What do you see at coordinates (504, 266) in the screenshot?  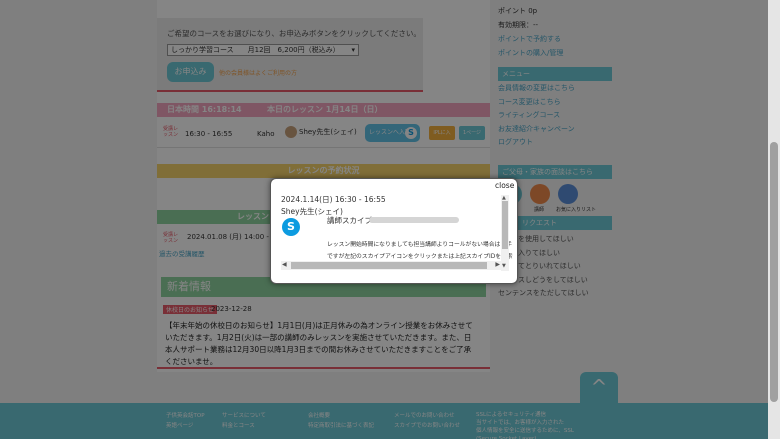 I see `scroll-down-icon: ▼` at bounding box center [504, 266].